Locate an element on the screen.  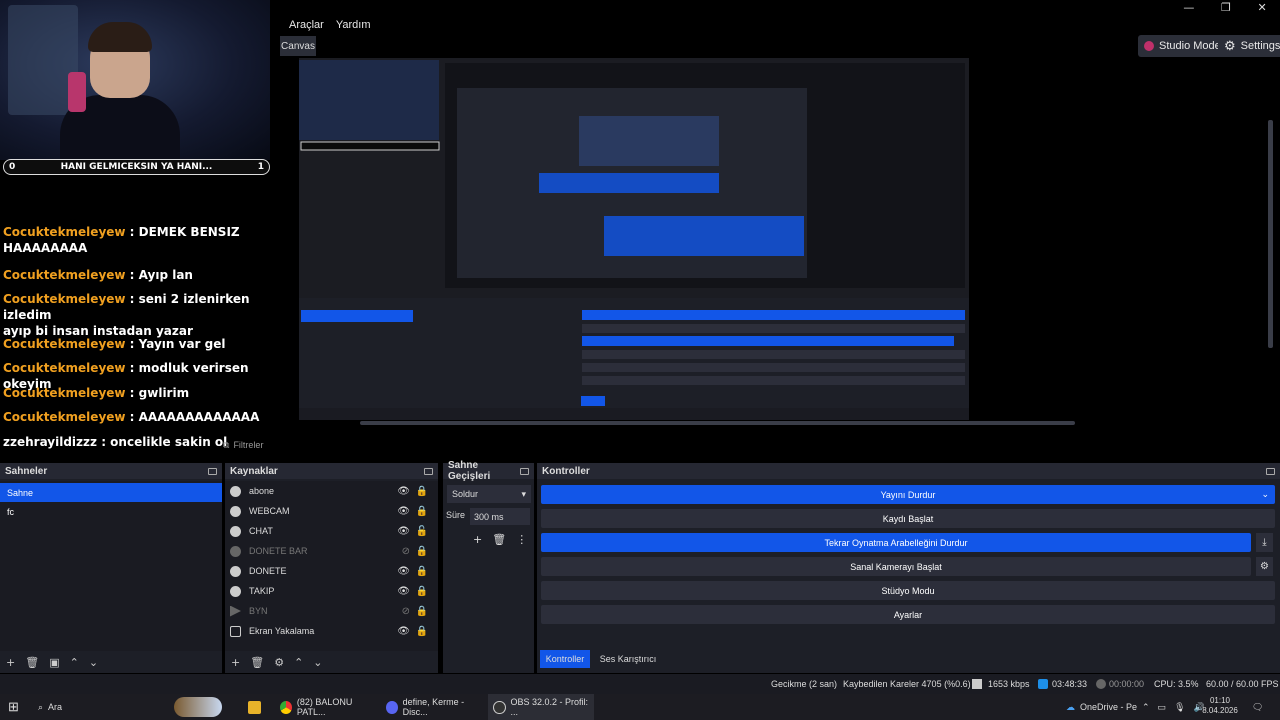
filter-icon: ▣ is located at coordinates (54, 662).